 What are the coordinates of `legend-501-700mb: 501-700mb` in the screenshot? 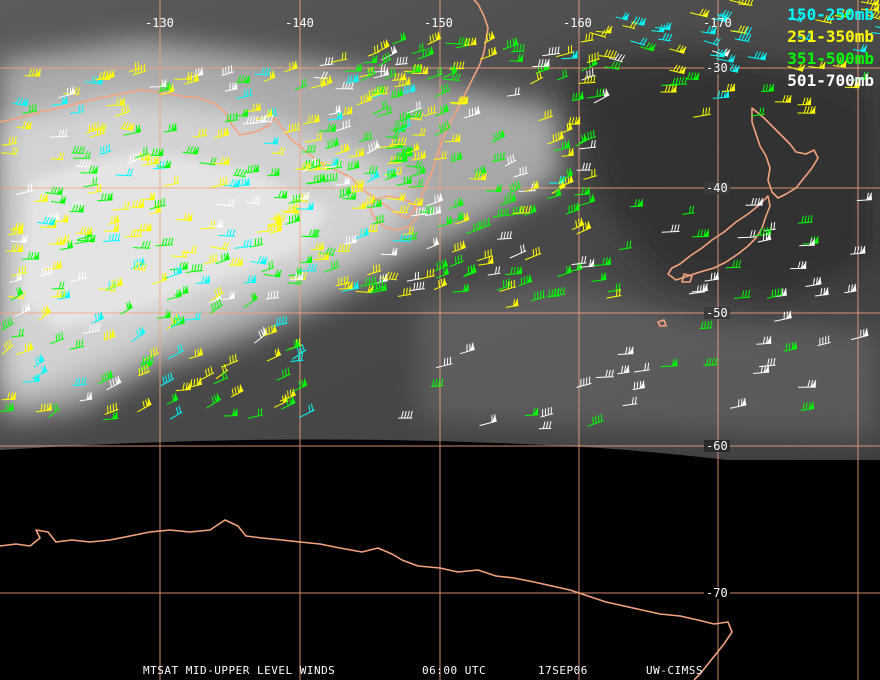 It's located at (830, 80).